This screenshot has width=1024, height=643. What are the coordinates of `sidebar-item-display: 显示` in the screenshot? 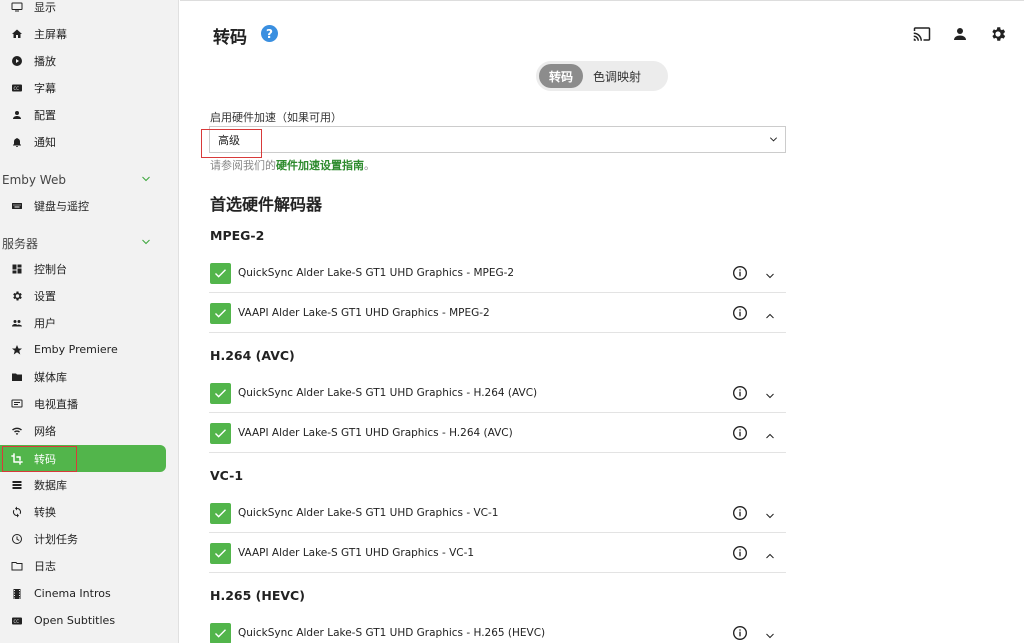 It's located at (83, 10).